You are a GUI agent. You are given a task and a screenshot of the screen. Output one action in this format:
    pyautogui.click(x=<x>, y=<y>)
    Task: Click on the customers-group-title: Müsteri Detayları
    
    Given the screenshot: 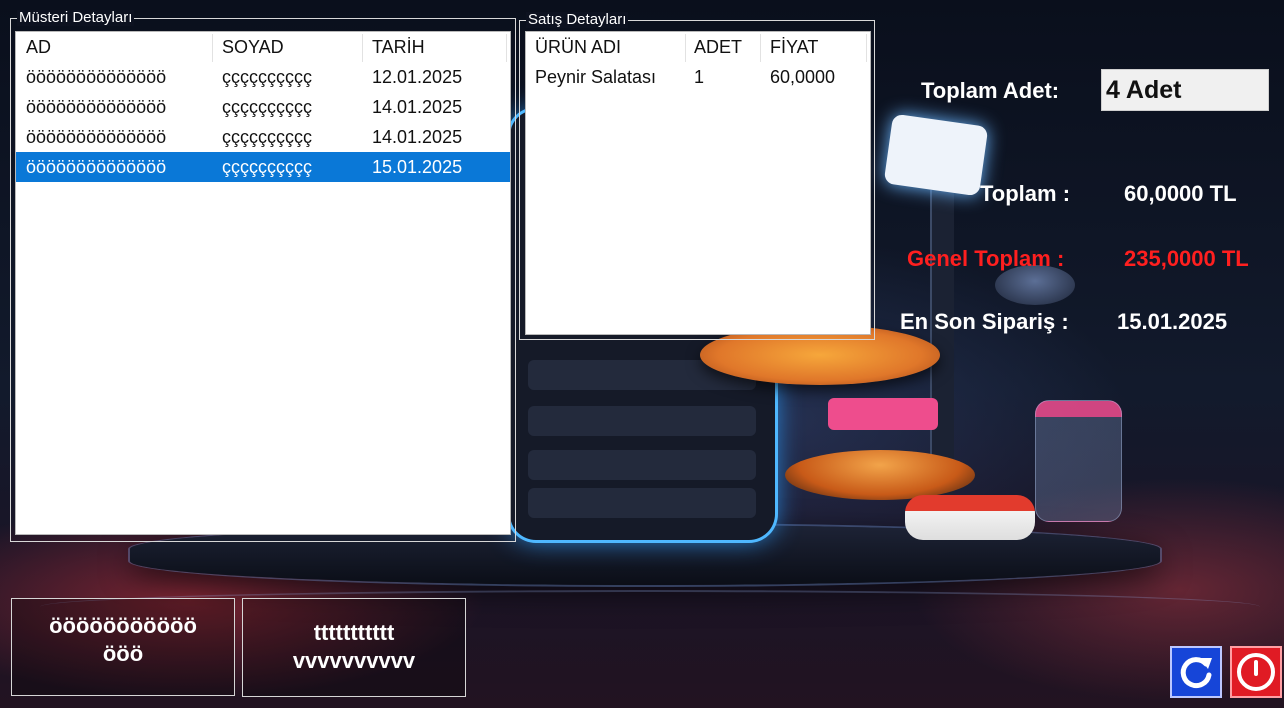 What is the action you would take?
    pyautogui.click(x=76, y=17)
    